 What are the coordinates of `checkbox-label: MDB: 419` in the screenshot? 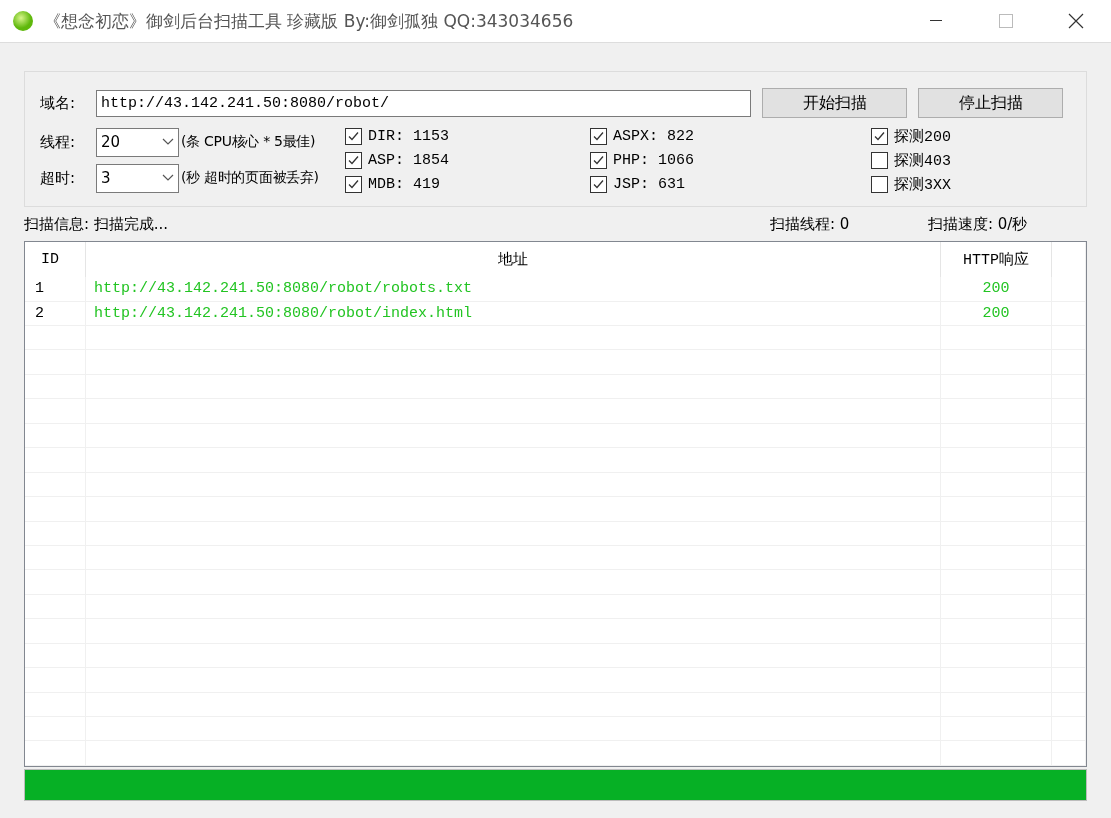 It's located at (404, 184).